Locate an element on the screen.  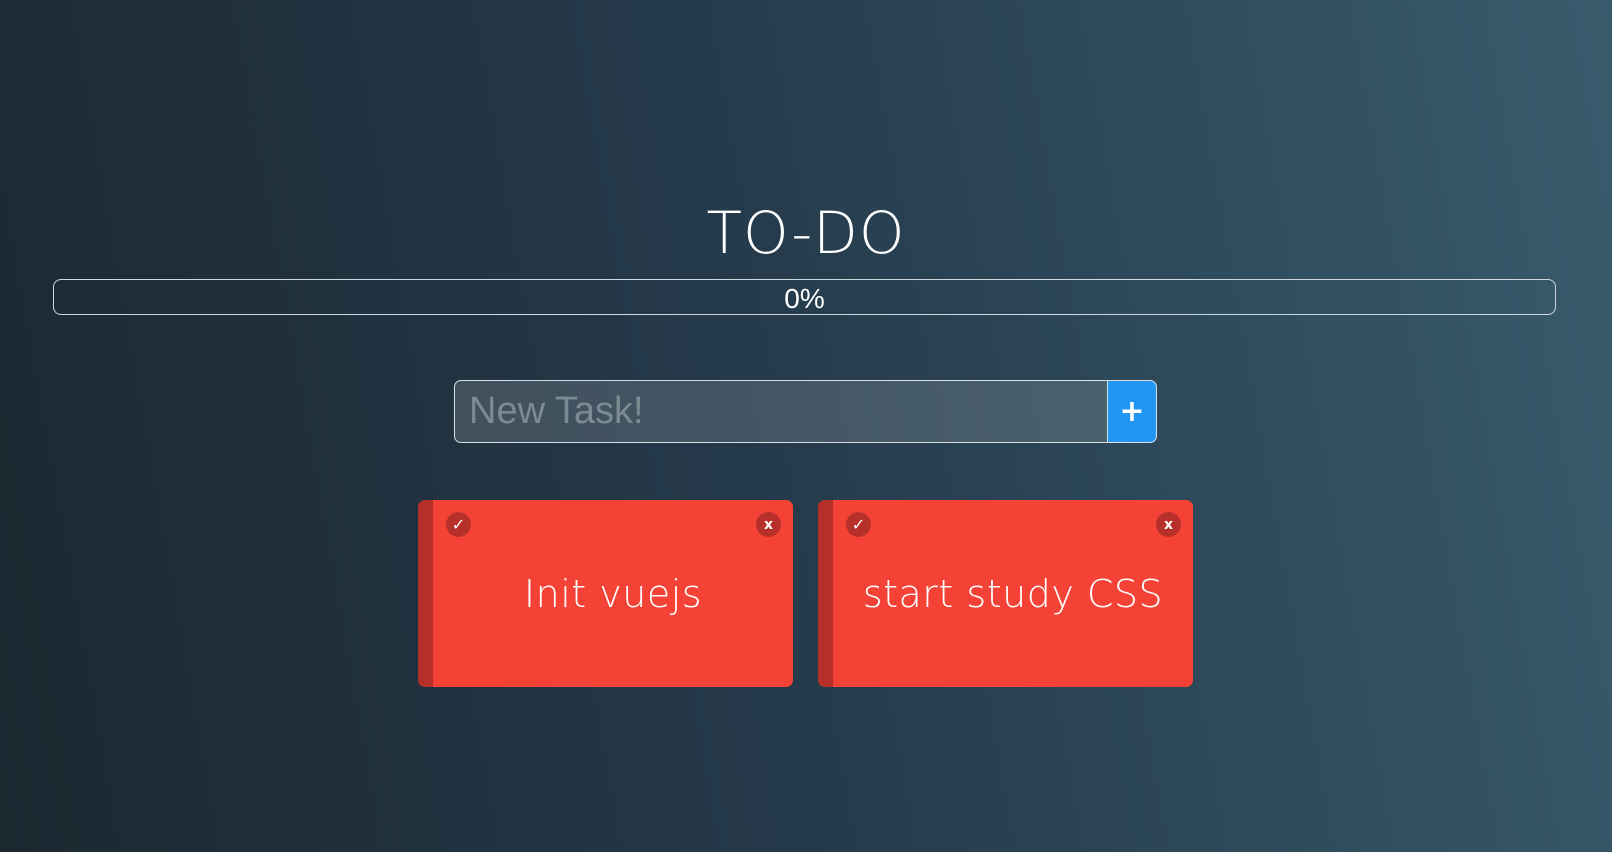
task-card: ✓ x Init vuejs is located at coordinates (605, 593).